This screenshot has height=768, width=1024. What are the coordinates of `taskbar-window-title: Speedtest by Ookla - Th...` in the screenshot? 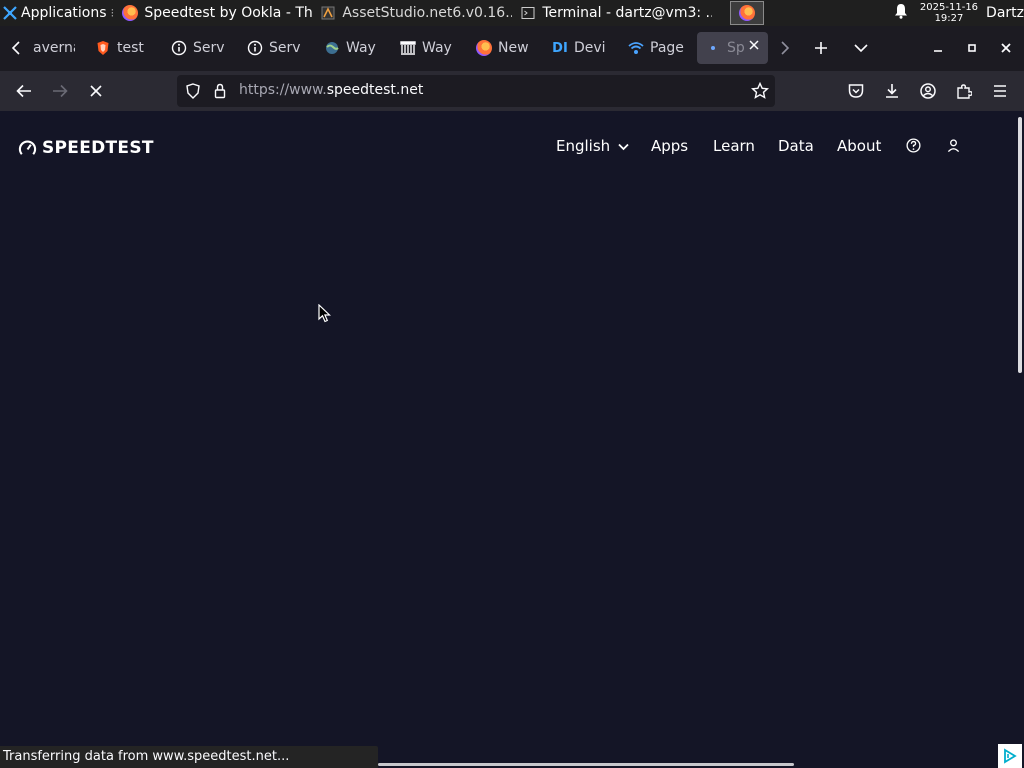 It's located at (228, 13).